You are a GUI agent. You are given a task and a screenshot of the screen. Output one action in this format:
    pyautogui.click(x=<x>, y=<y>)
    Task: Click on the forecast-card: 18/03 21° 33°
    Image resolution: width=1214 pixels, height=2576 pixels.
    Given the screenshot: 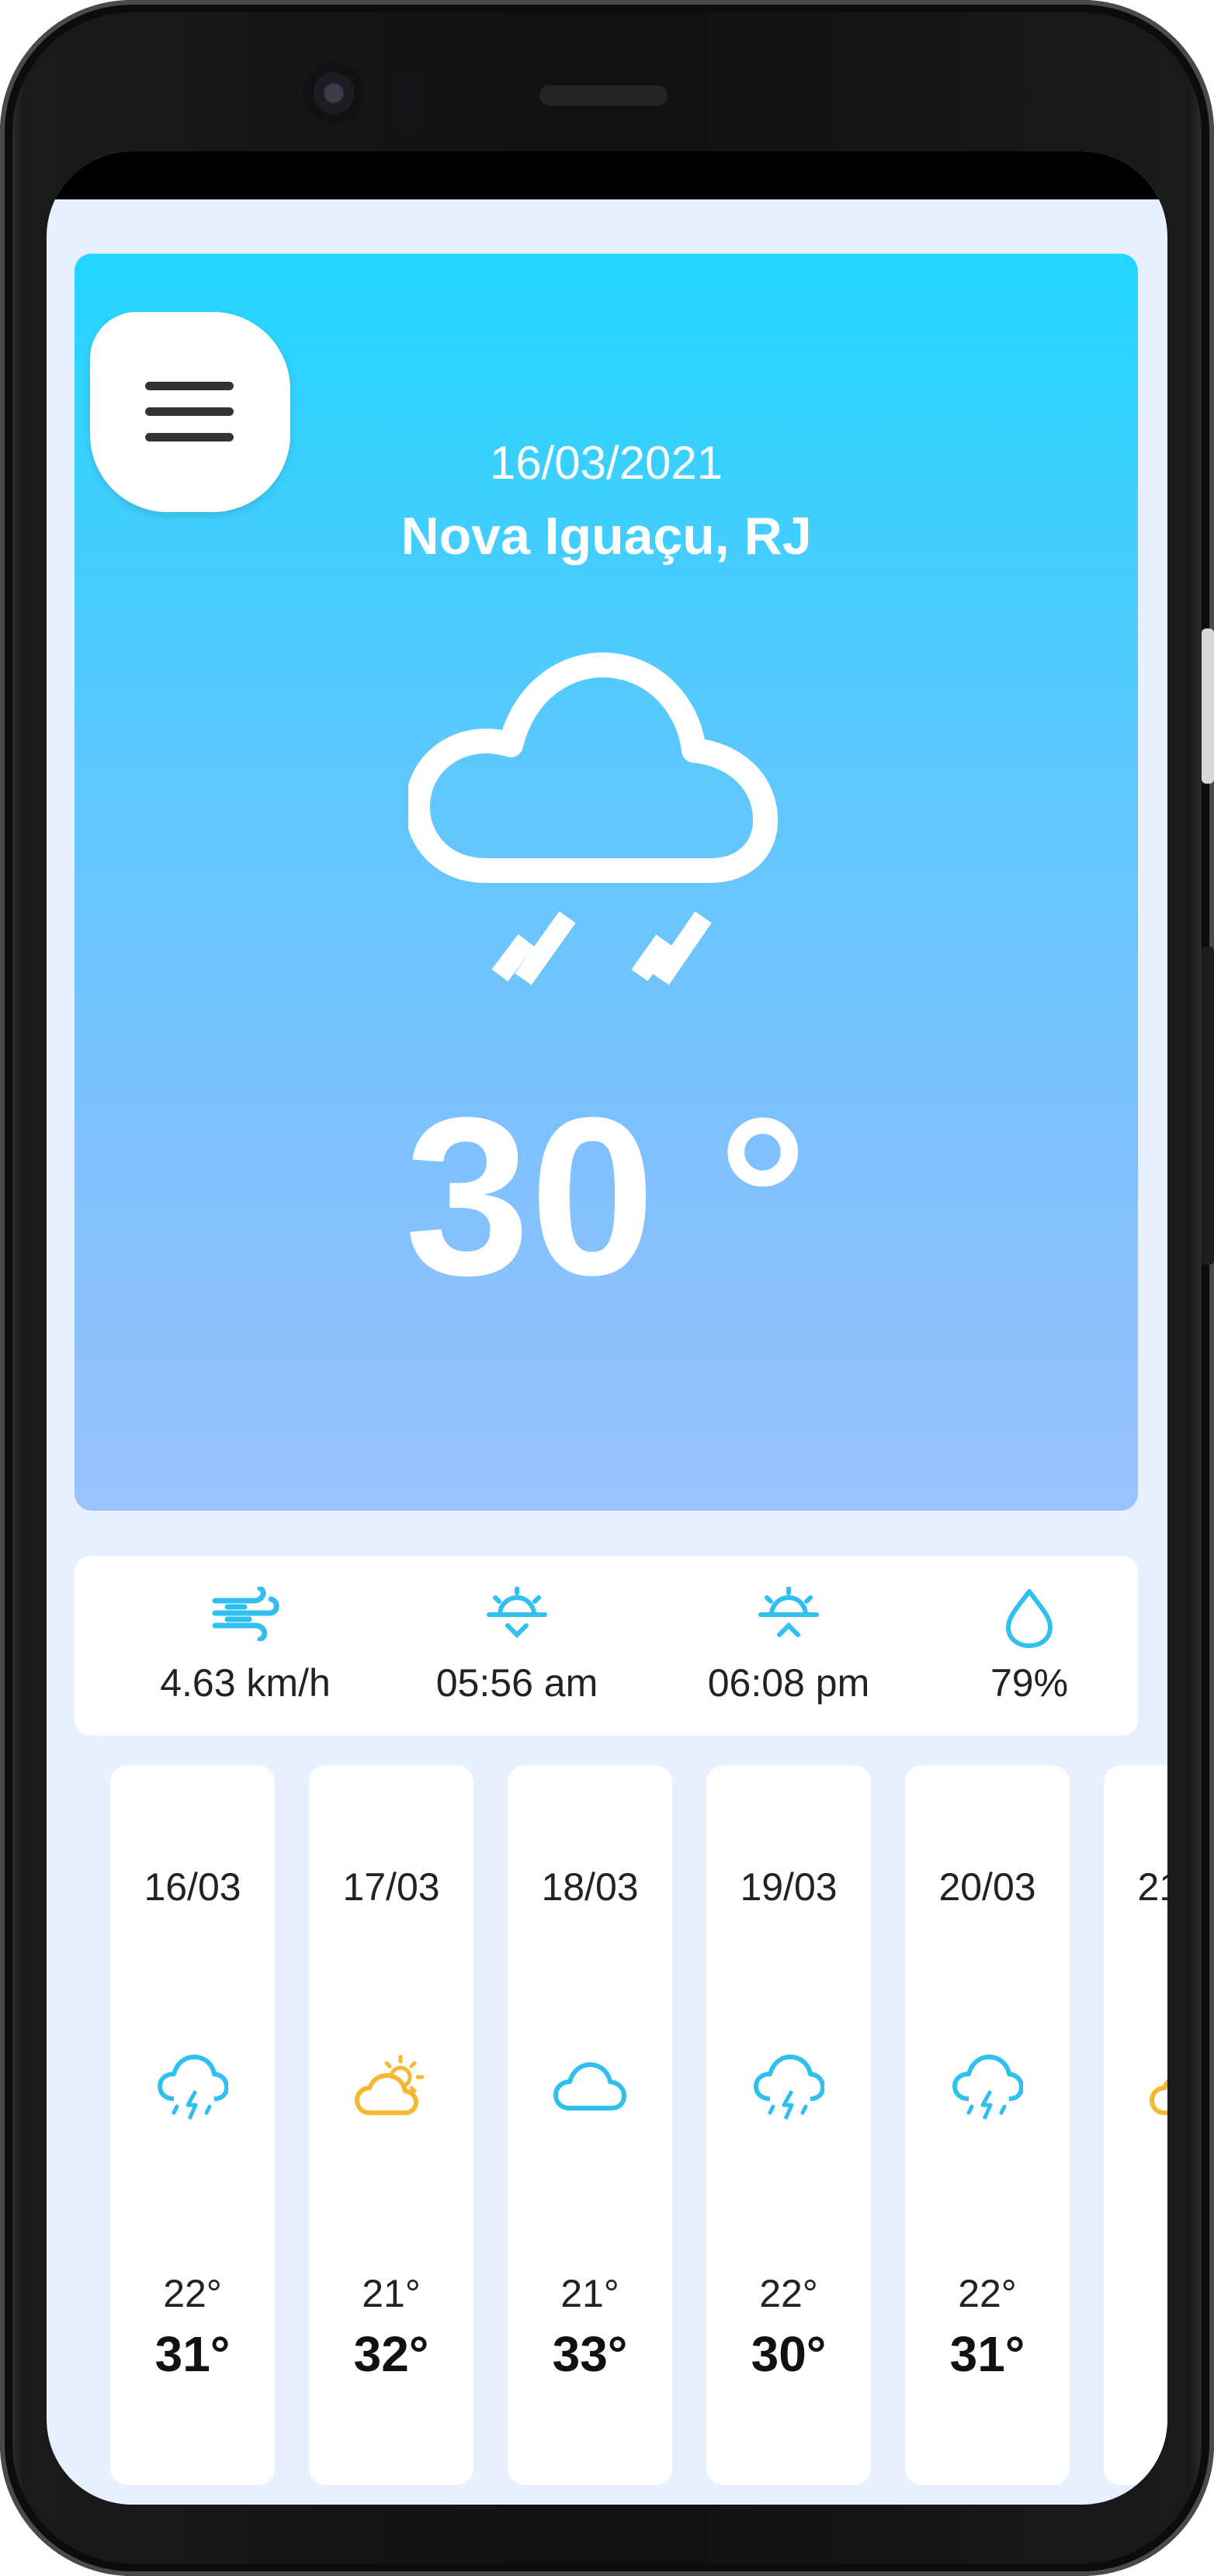 What is the action you would take?
    pyautogui.click(x=590, y=2125)
    